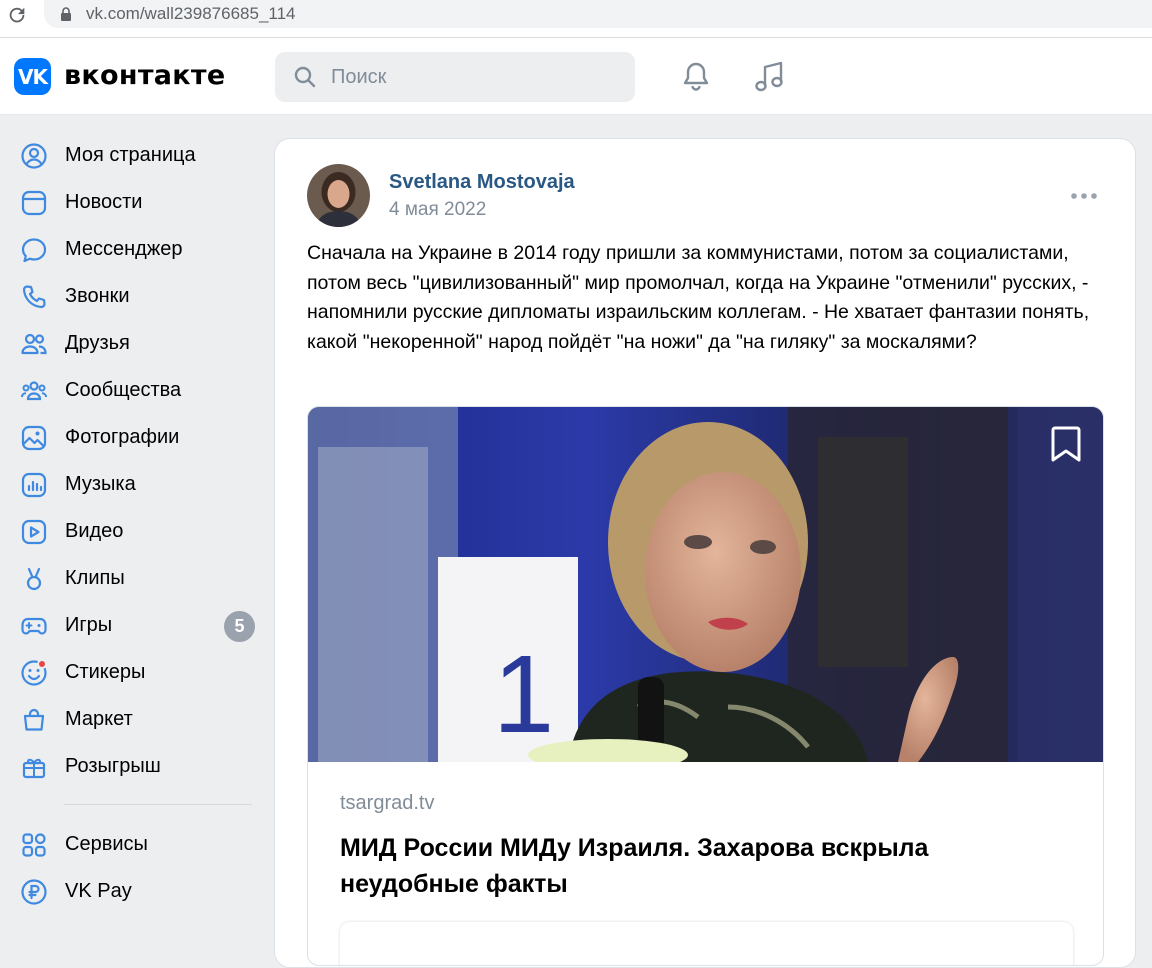 This screenshot has height=968, width=1152. I want to click on sidebar-item-label: Видео, so click(94, 531).